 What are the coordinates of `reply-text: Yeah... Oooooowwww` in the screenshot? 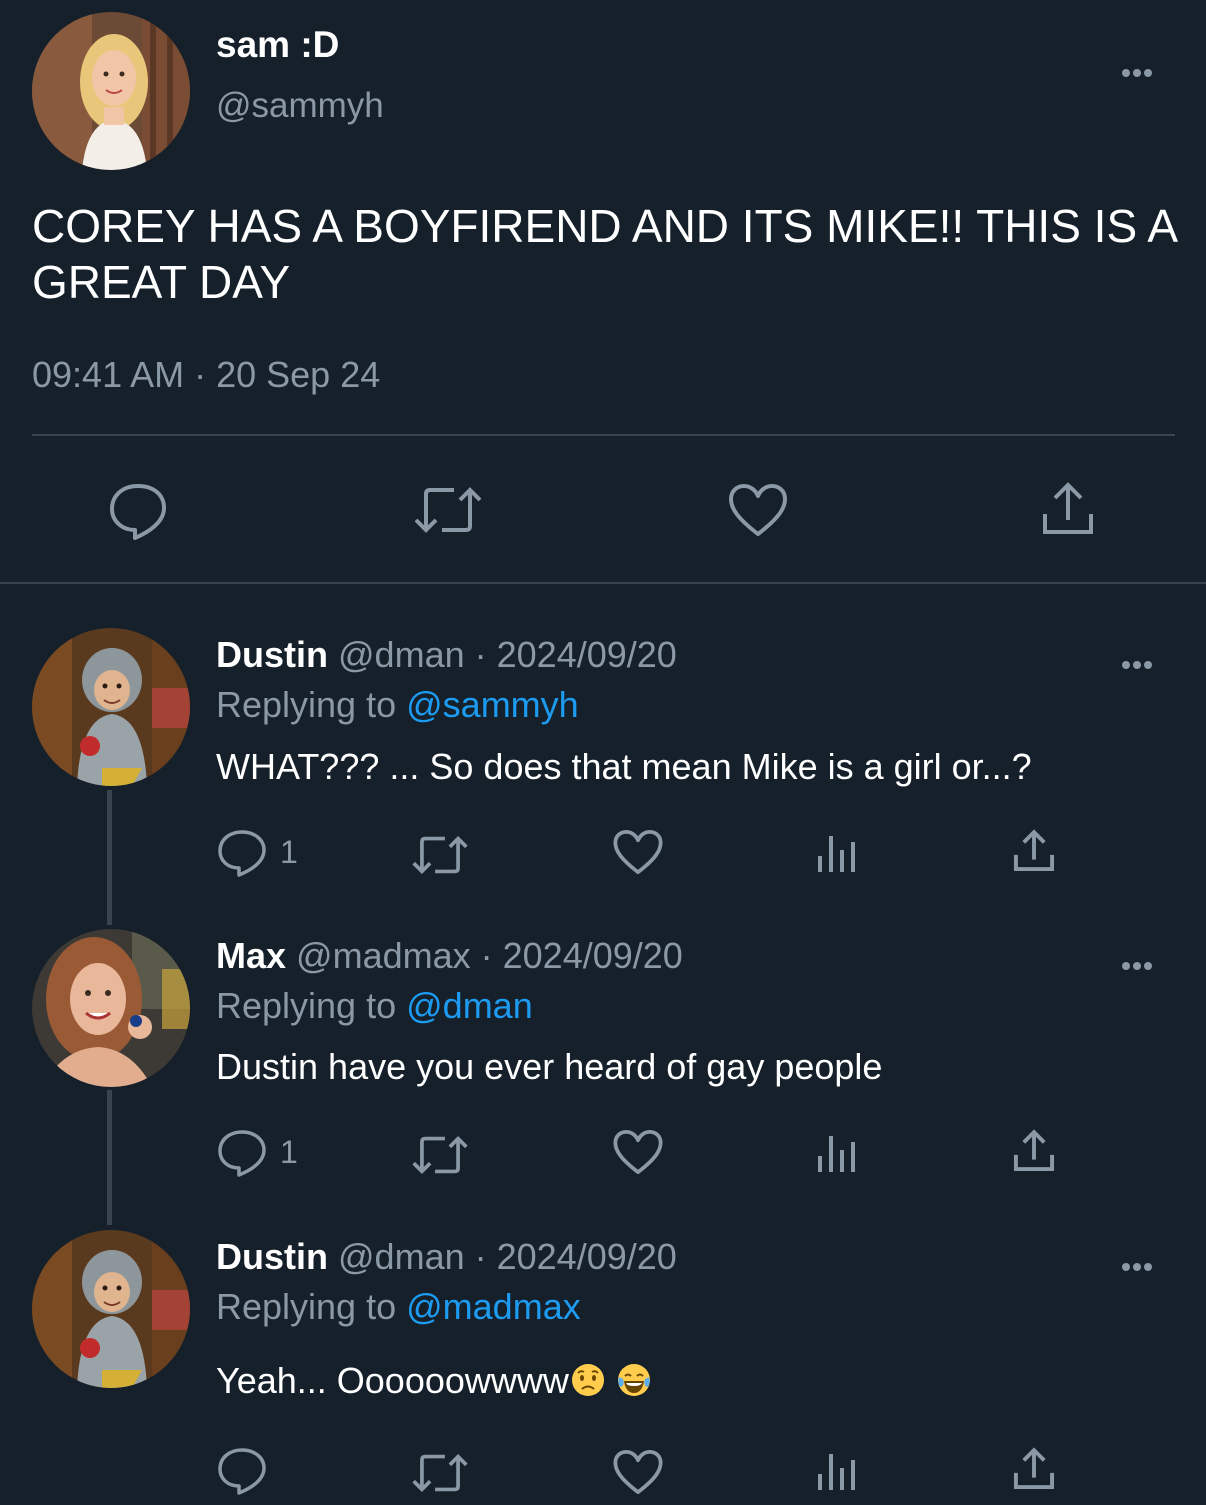 It's located at (392, 1380).